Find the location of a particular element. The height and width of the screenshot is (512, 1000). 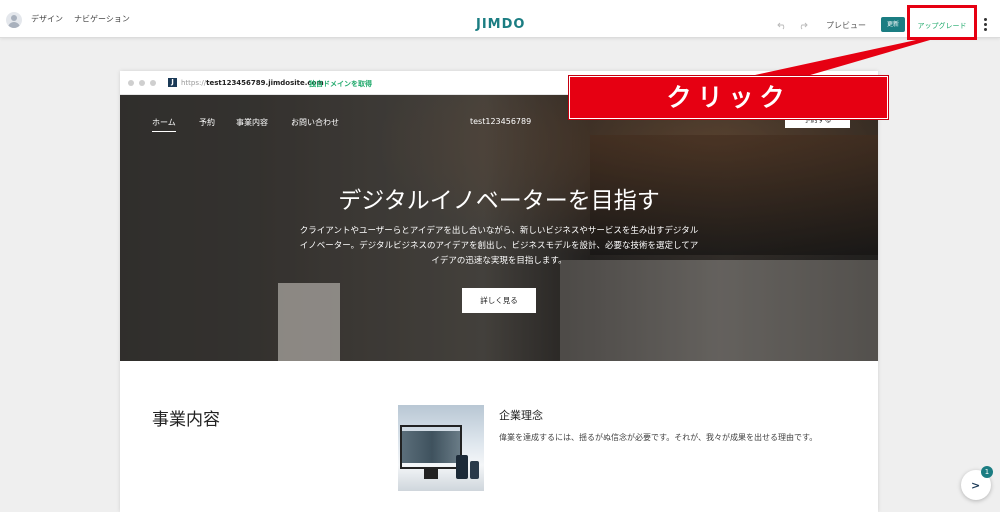

site-nav-home: ホーム is located at coordinates (164, 124).